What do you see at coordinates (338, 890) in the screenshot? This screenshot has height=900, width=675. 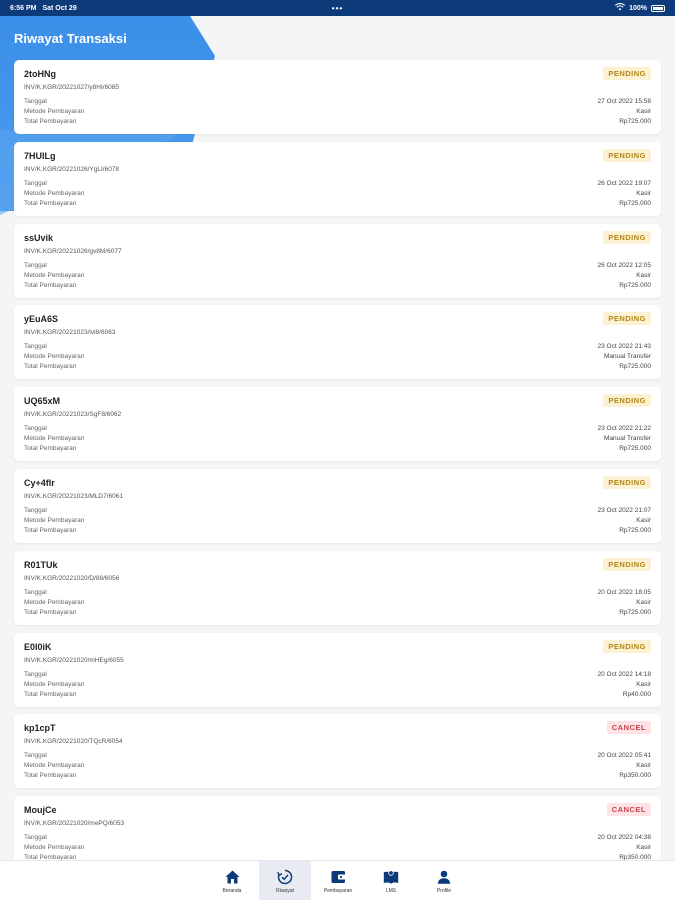 I see `nav-label: Pembayaran` at bounding box center [338, 890].